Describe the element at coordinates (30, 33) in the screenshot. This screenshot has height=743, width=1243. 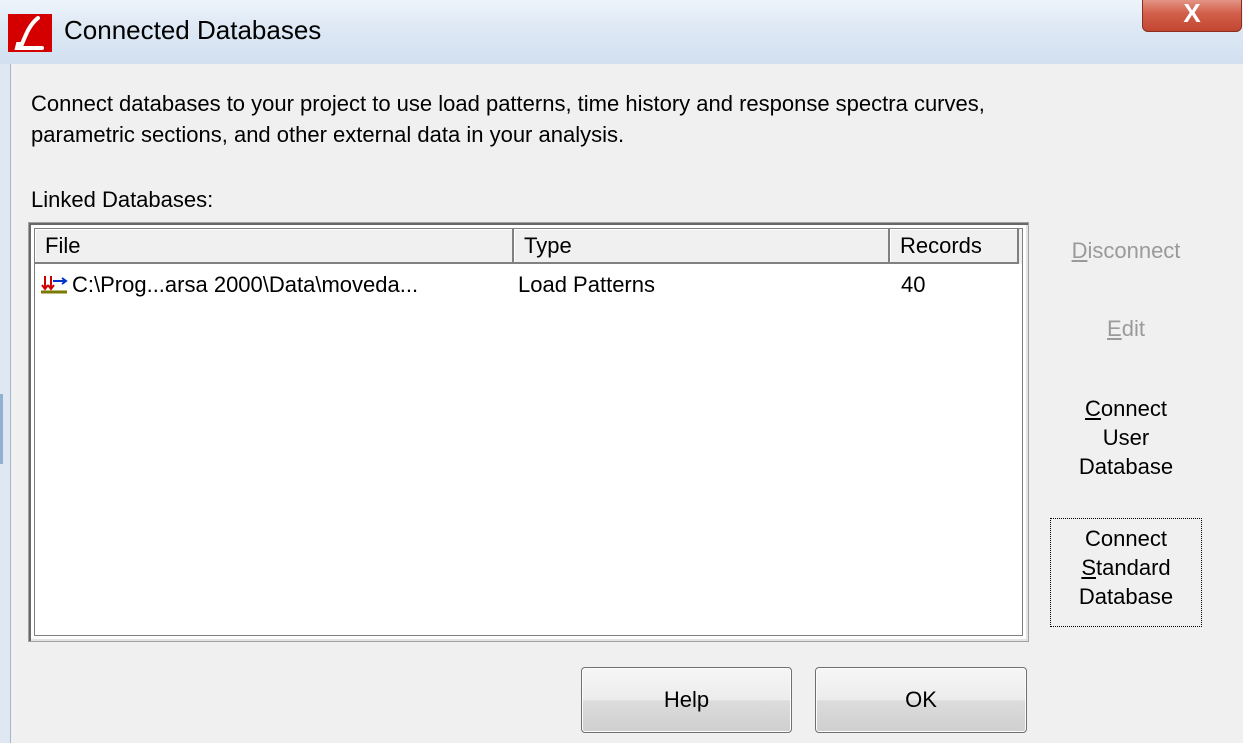
I see `app-logo-icon` at that location.